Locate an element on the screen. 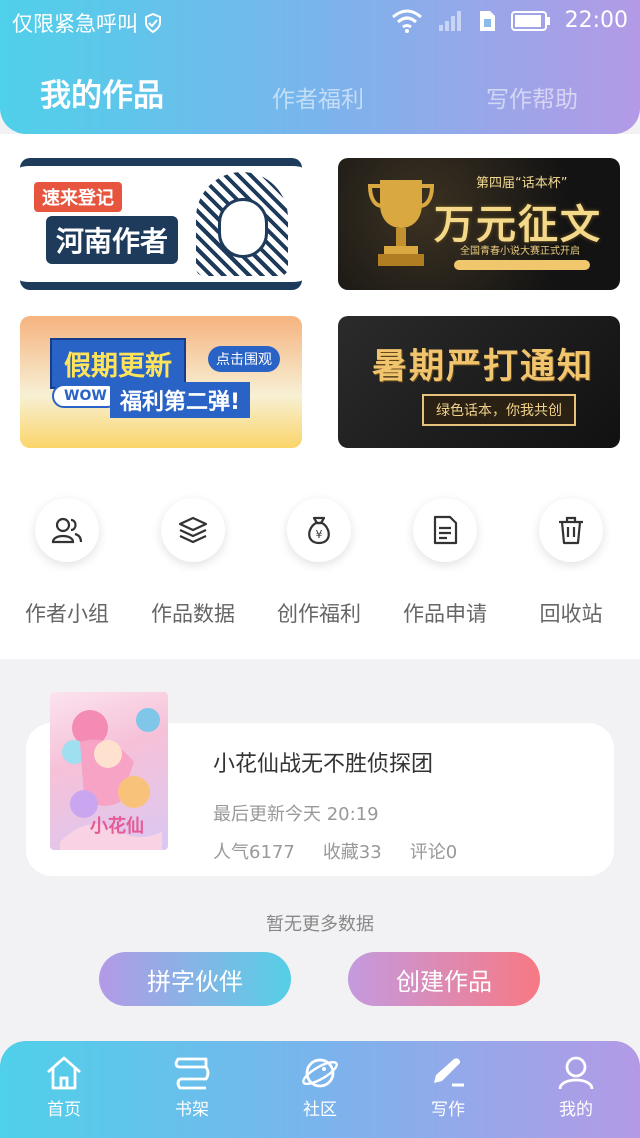 This screenshot has width=640, height=1138. banner-pill: 绿色话本，你我共创 is located at coordinates (499, 410).